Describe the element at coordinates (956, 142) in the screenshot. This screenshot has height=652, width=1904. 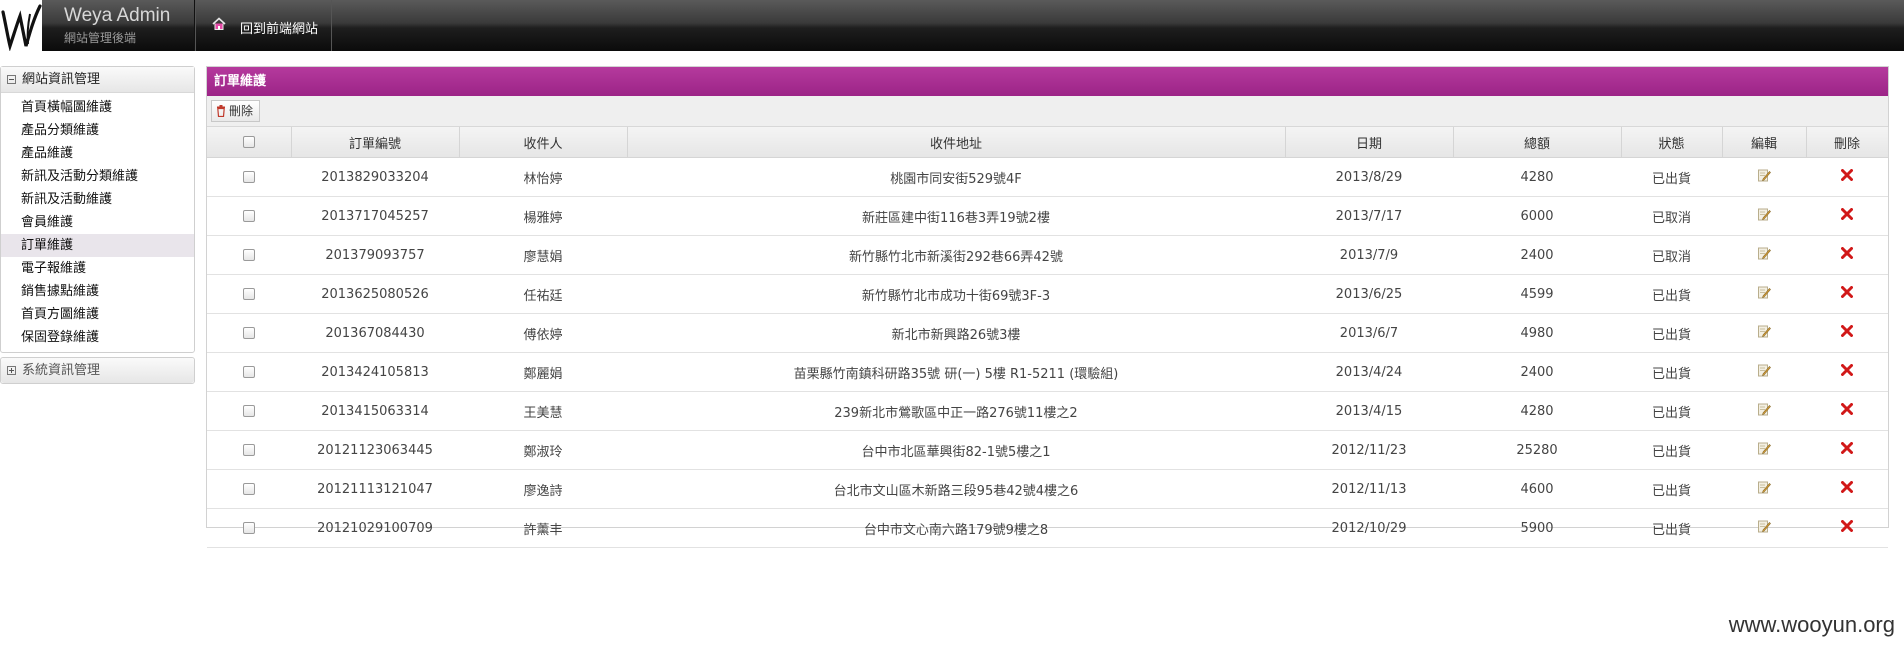
I see `column-header-address: 收件地址` at that location.